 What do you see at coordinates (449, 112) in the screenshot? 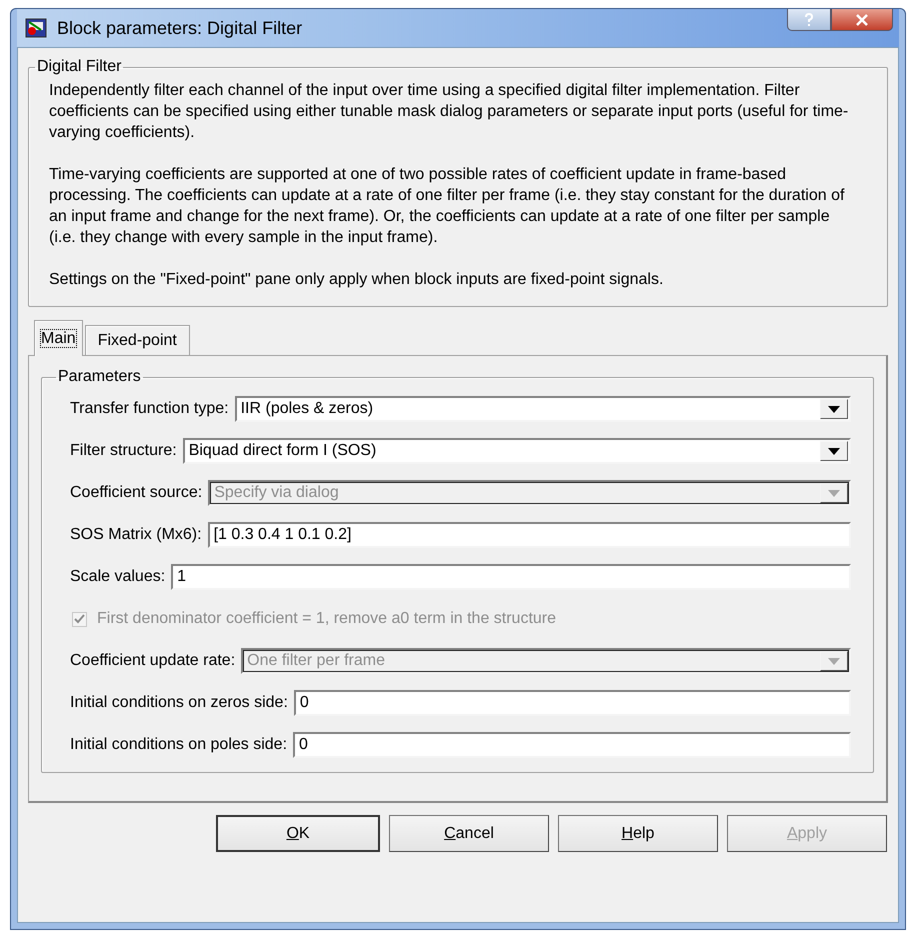
I see `description-text: Independently filter each channel of the input over time using a specified digital filter implementation. Filter coefficients can be specified using either tunable mask dialog parameters or separate input ports (useful for time-varying coefficients).` at bounding box center [449, 112].